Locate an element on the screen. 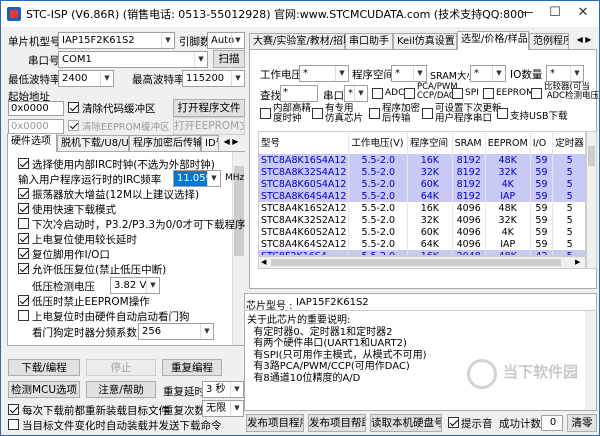 This screenshot has height=436, width=600. pin-select: Auto ▼ is located at coordinates (226, 40).